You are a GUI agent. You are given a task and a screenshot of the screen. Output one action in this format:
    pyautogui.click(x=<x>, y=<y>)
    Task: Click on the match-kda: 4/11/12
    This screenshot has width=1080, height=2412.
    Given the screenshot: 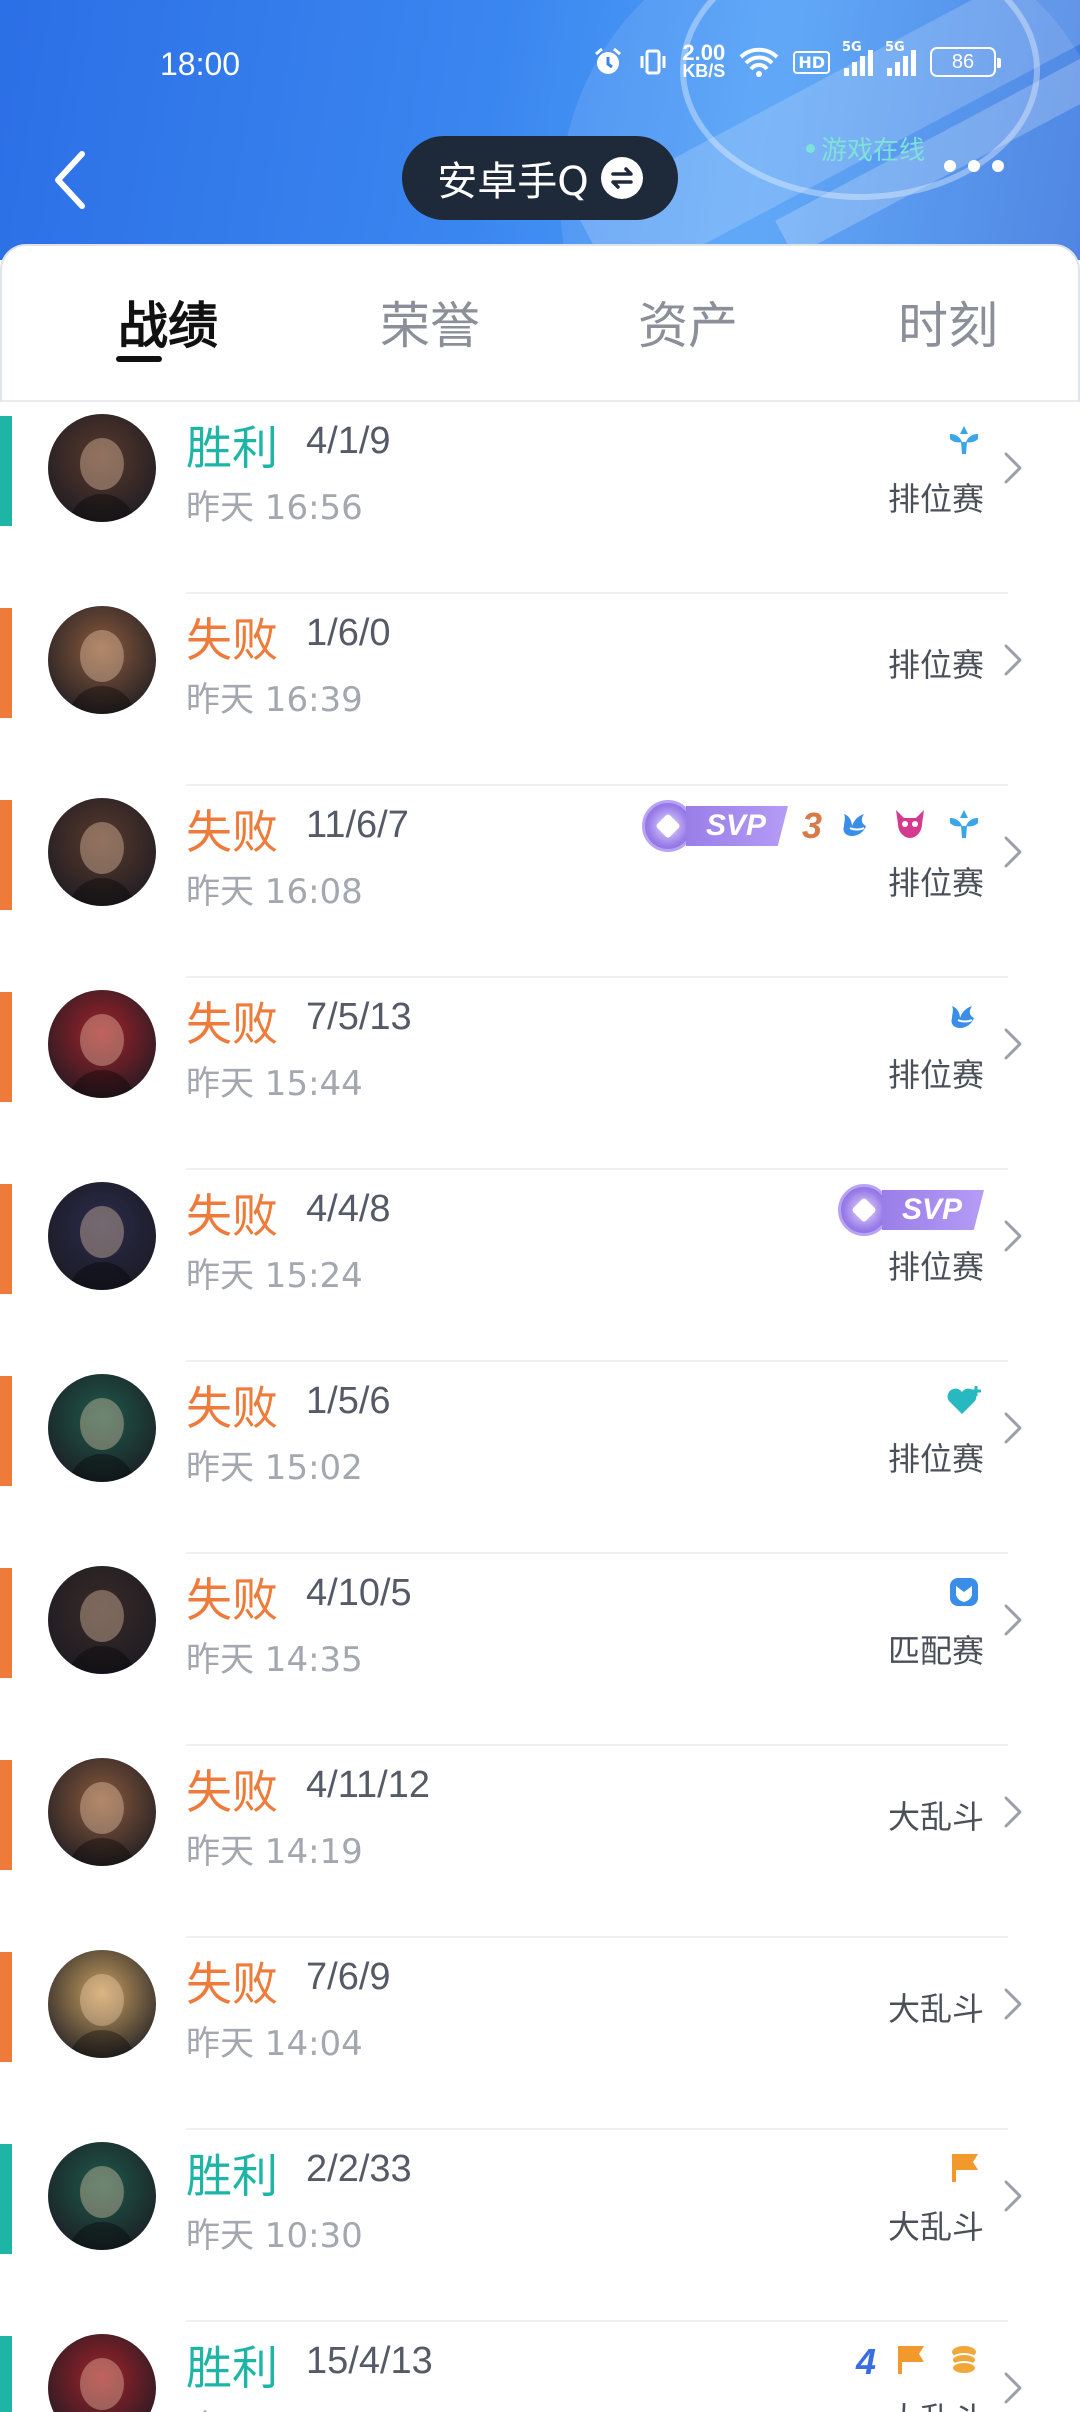 What is the action you would take?
    pyautogui.click(x=368, y=1785)
    